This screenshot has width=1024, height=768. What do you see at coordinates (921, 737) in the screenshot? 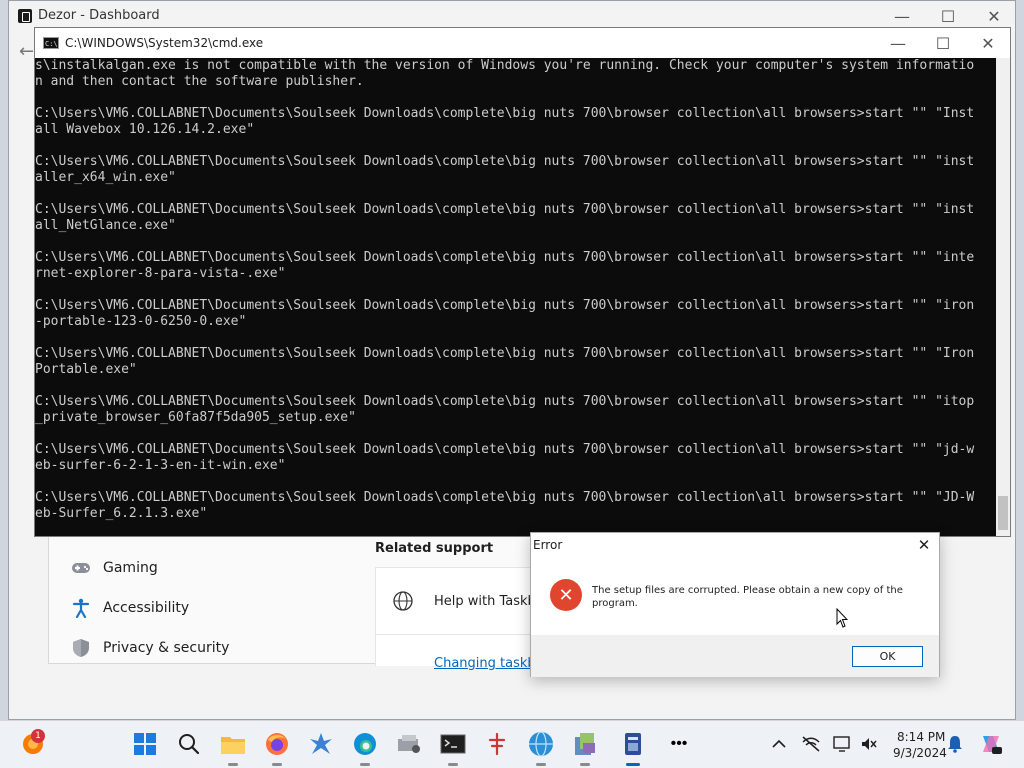
I see `clock-time: 8:14 PM` at bounding box center [921, 737].